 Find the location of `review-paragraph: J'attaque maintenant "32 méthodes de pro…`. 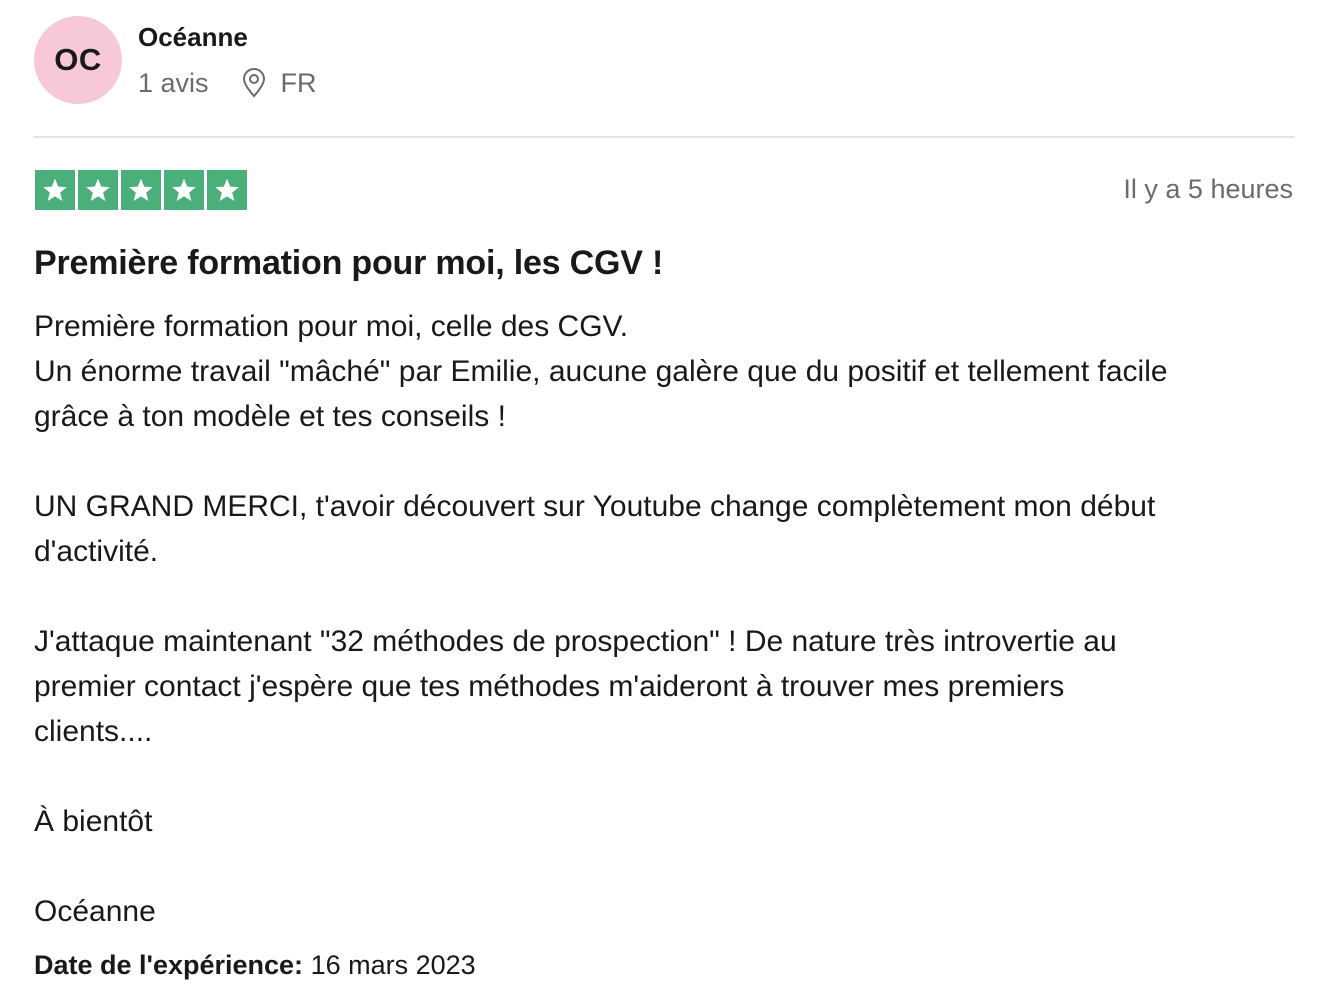

review-paragraph: J'attaque maintenant "32 méthodes de pro… is located at coordinates (664, 686).